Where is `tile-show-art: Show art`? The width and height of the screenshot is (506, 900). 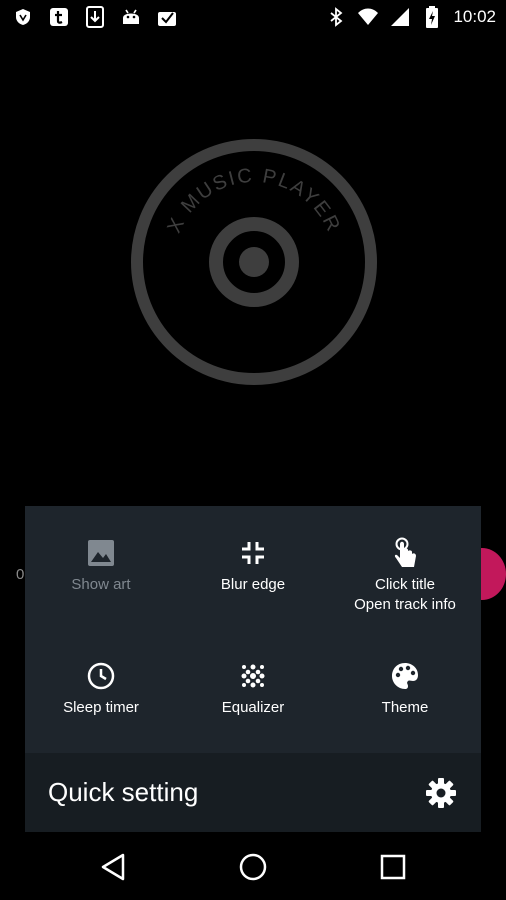 tile-show-art: Show art is located at coordinates (101, 566).